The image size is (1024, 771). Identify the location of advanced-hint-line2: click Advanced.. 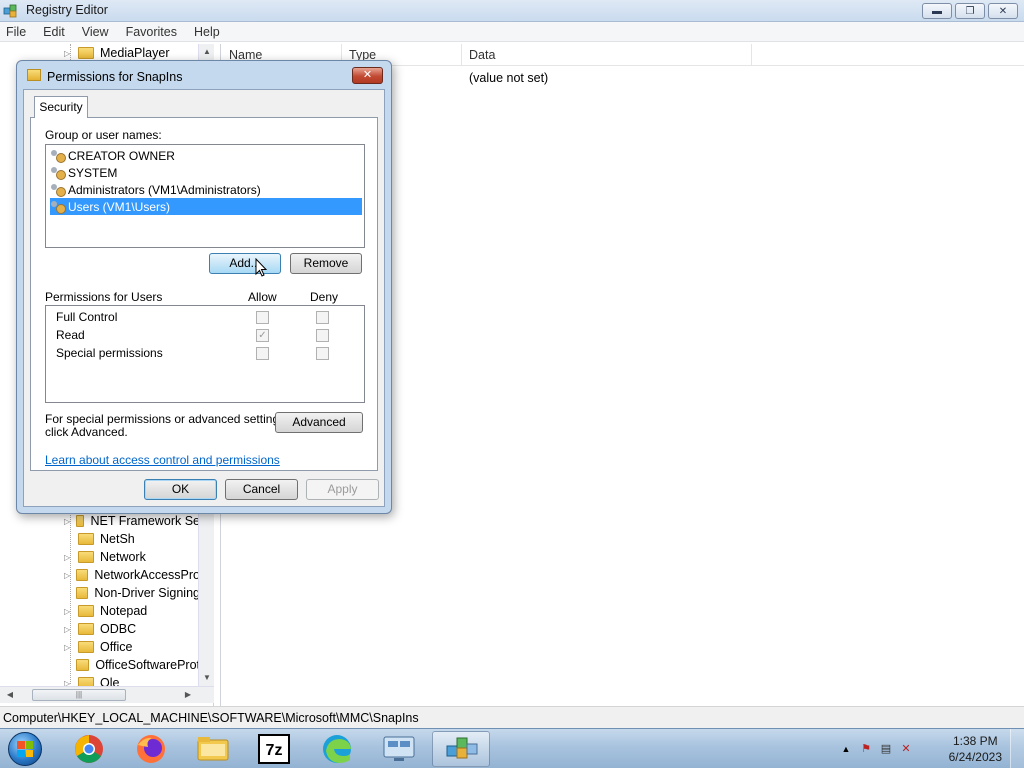
(86, 432).